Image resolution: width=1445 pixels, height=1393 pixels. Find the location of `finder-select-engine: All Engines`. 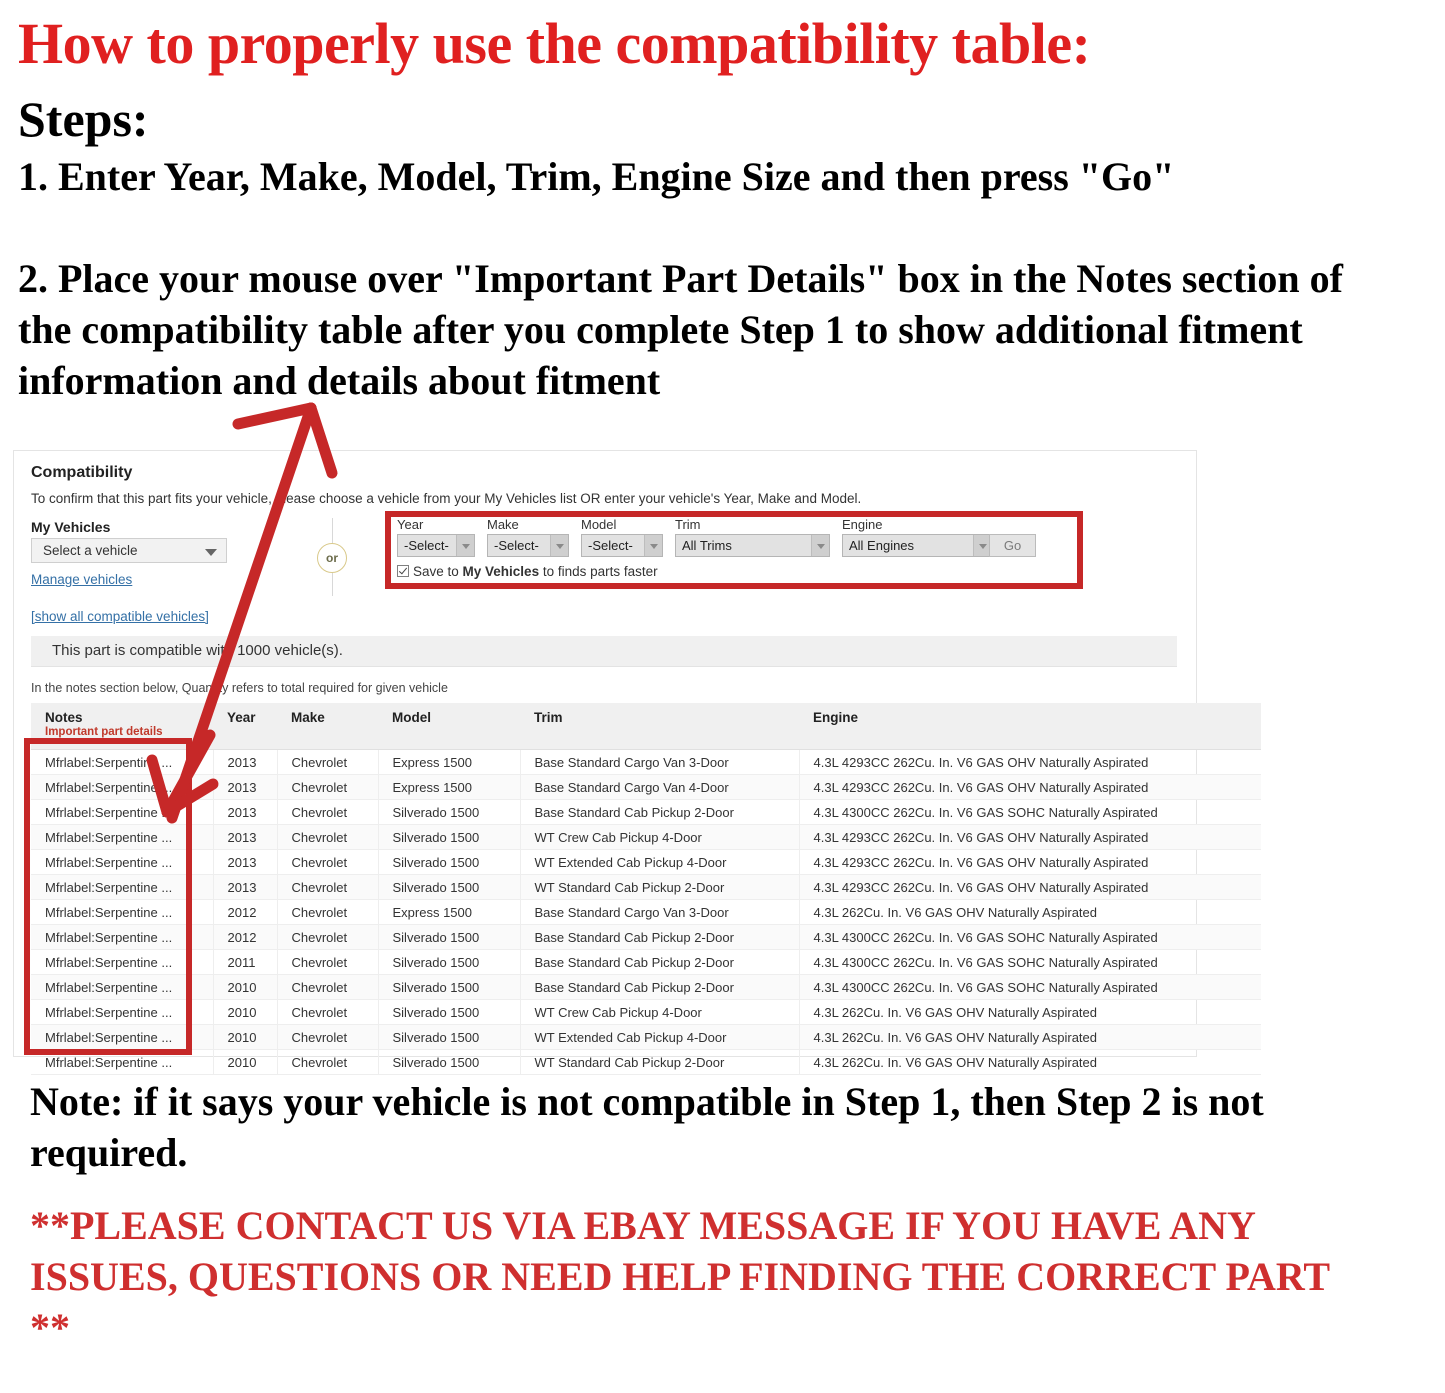

finder-select-engine: All Engines is located at coordinates (917, 545).